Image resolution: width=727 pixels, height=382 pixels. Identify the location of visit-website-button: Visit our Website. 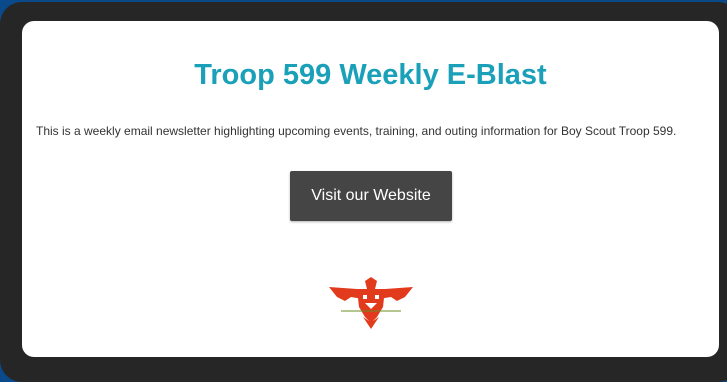
(371, 196).